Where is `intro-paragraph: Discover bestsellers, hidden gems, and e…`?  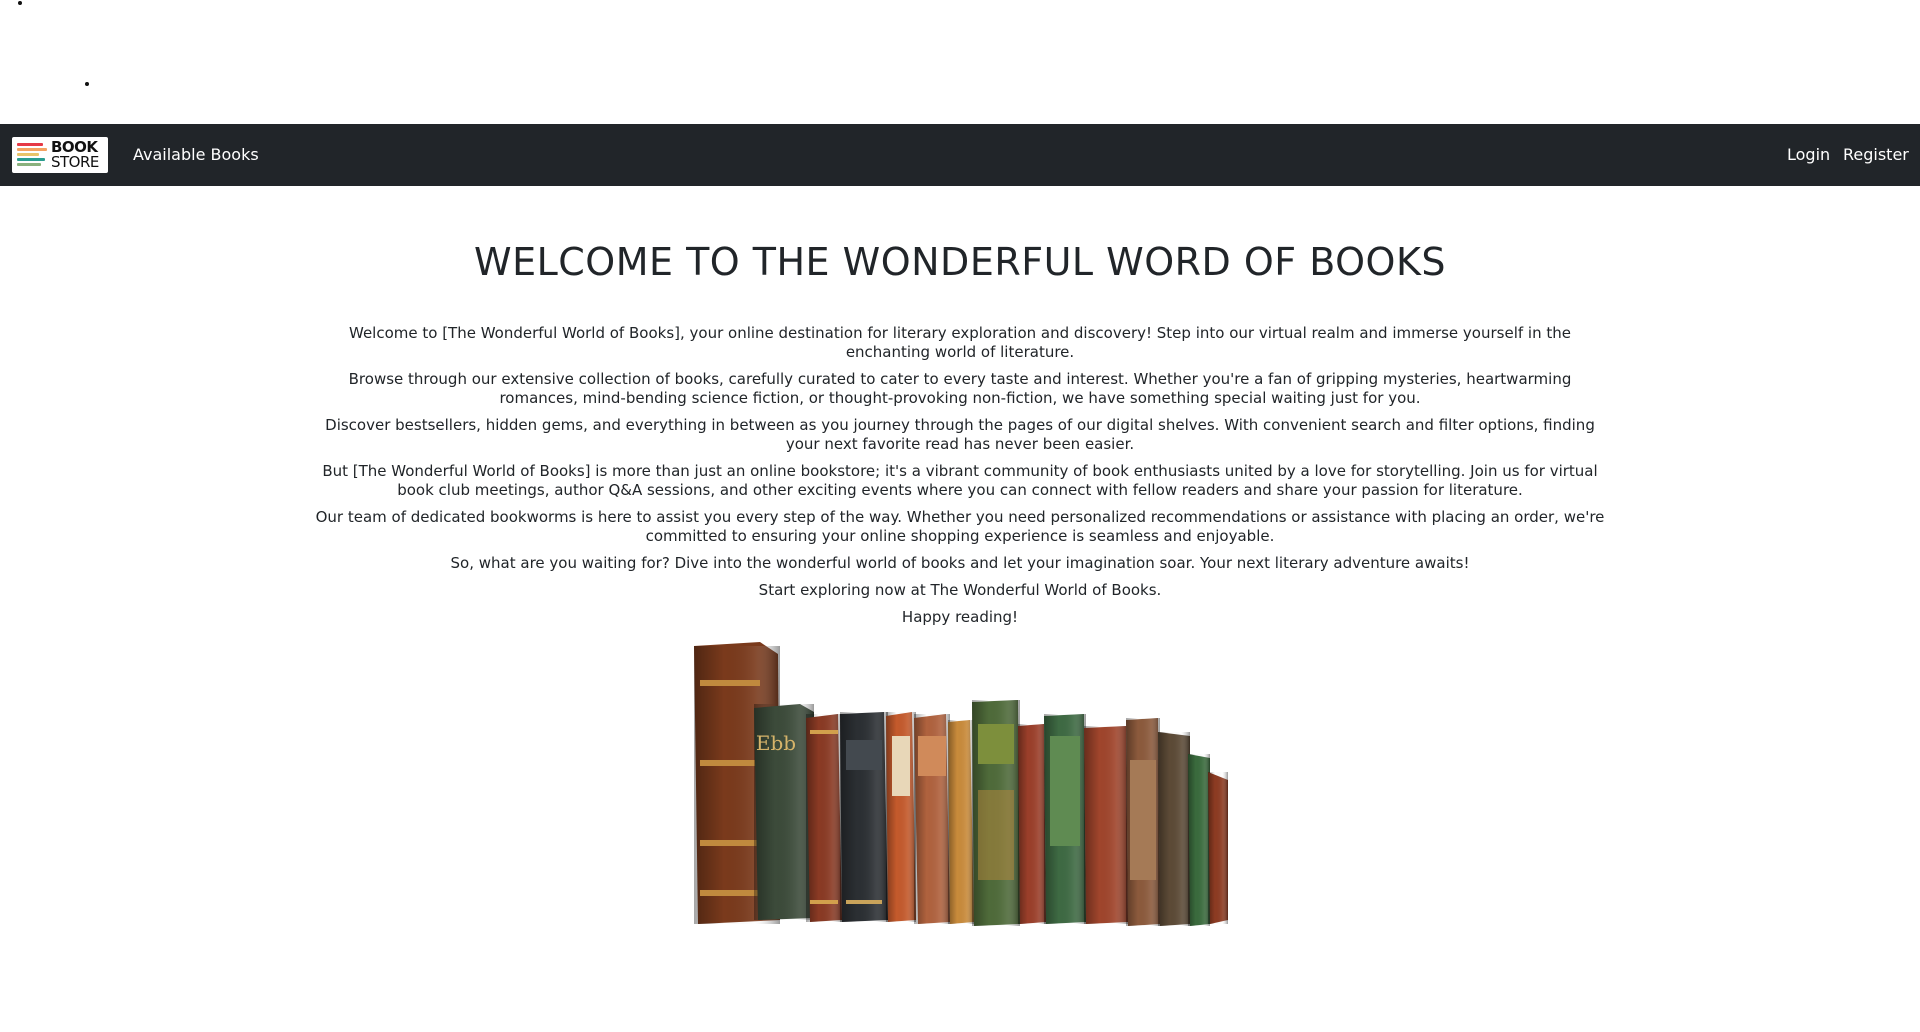
intro-paragraph: Discover bestsellers, hidden gems, and e… is located at coordinates (960, 434).